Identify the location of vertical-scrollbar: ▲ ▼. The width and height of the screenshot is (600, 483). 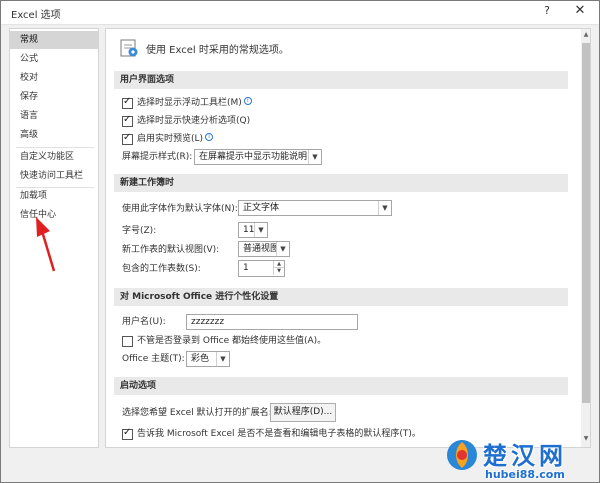
(585, 238).